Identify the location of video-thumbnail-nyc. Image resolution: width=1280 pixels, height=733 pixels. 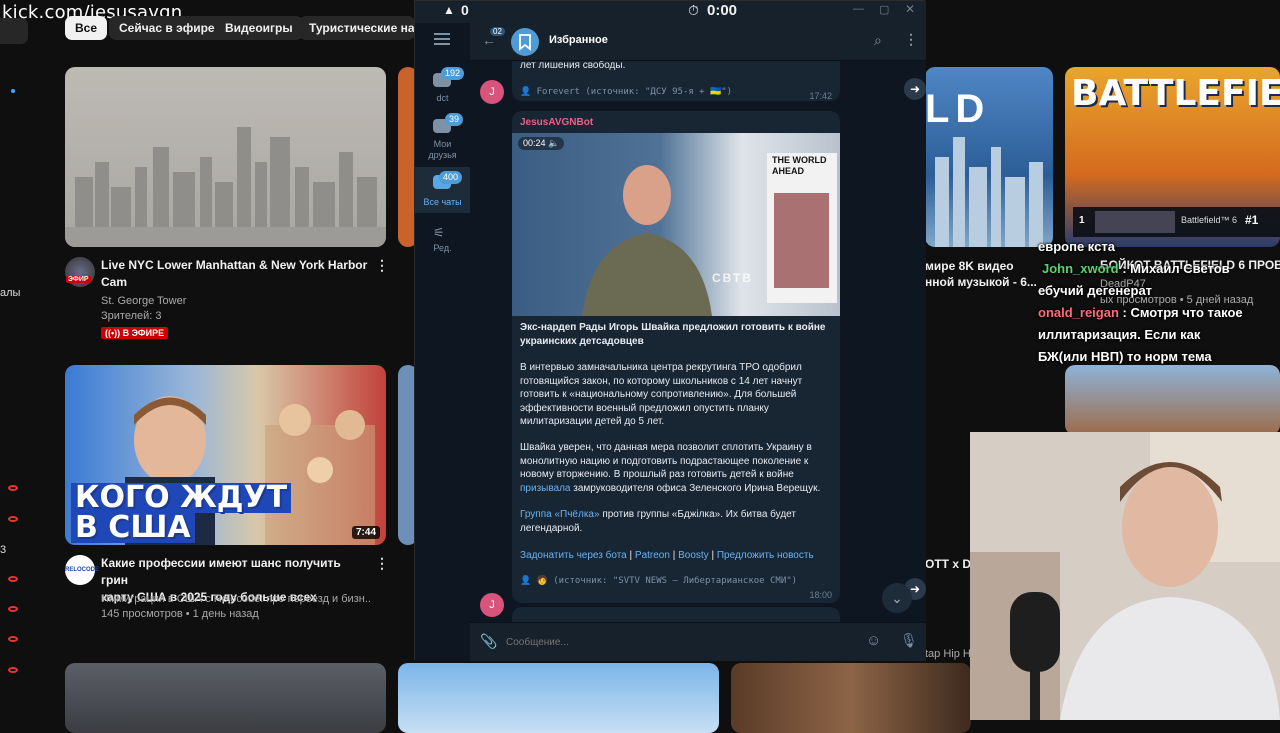
(225, 157).